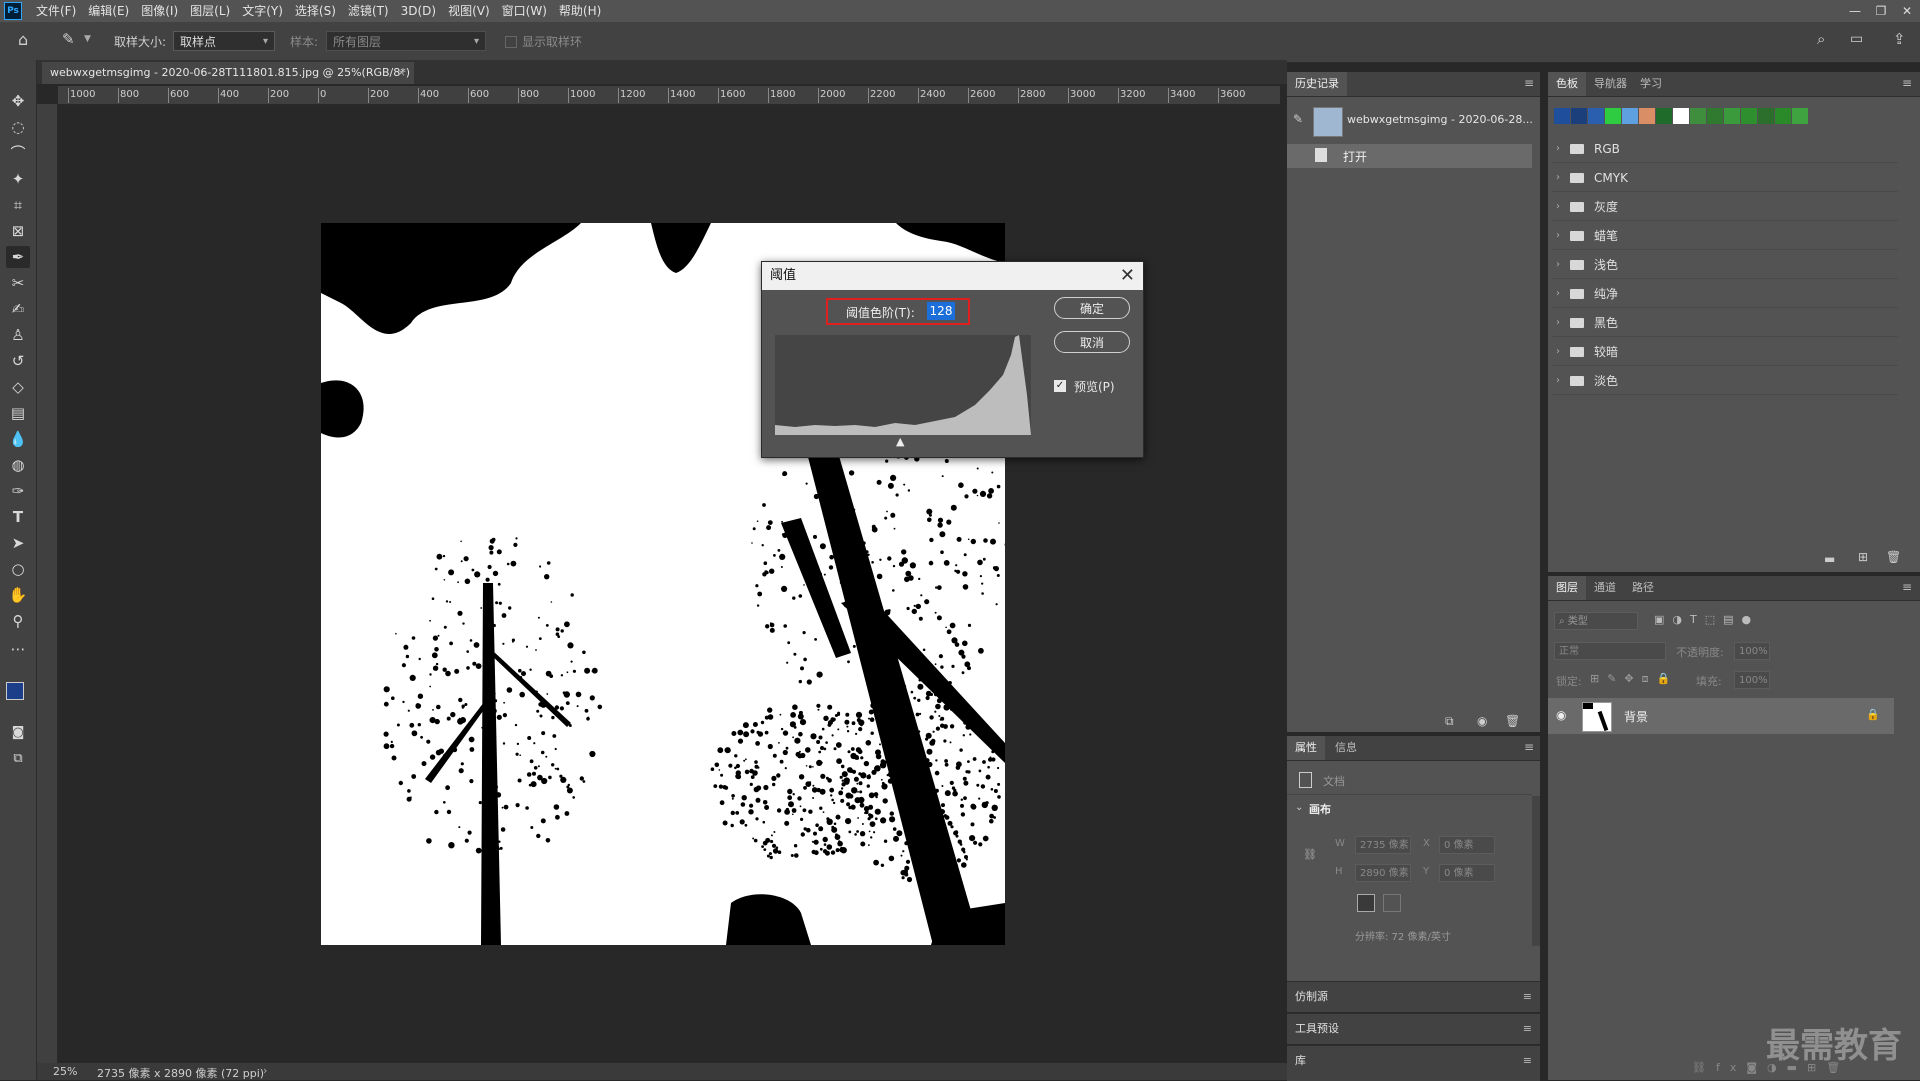  Describe the element at coordinates (18, 283) in the screenshot. I see `healing-brush-tool-icon: ✂` at that location.